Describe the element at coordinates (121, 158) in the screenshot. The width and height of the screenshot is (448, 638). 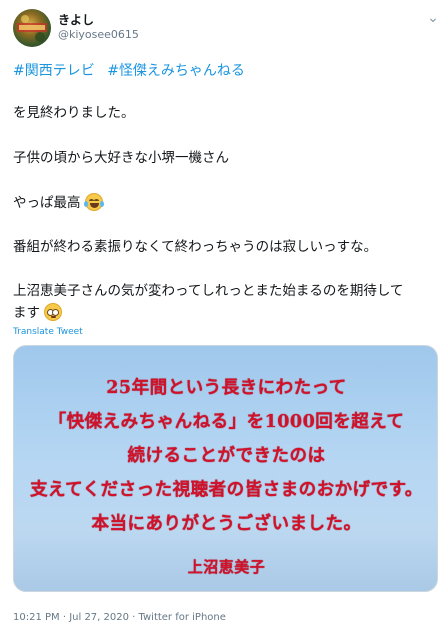
I see `tweet-text-line: 子供の頃から大好きな小堺一機さん` at that location.